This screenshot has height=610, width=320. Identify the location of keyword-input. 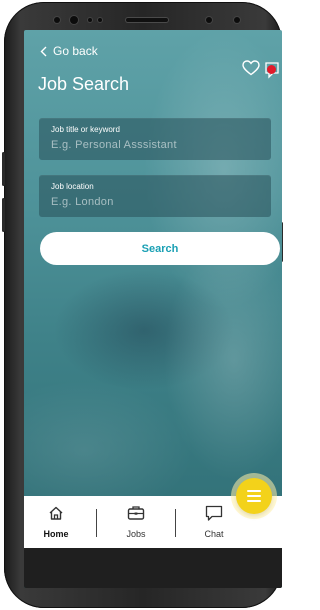
(153, 145).